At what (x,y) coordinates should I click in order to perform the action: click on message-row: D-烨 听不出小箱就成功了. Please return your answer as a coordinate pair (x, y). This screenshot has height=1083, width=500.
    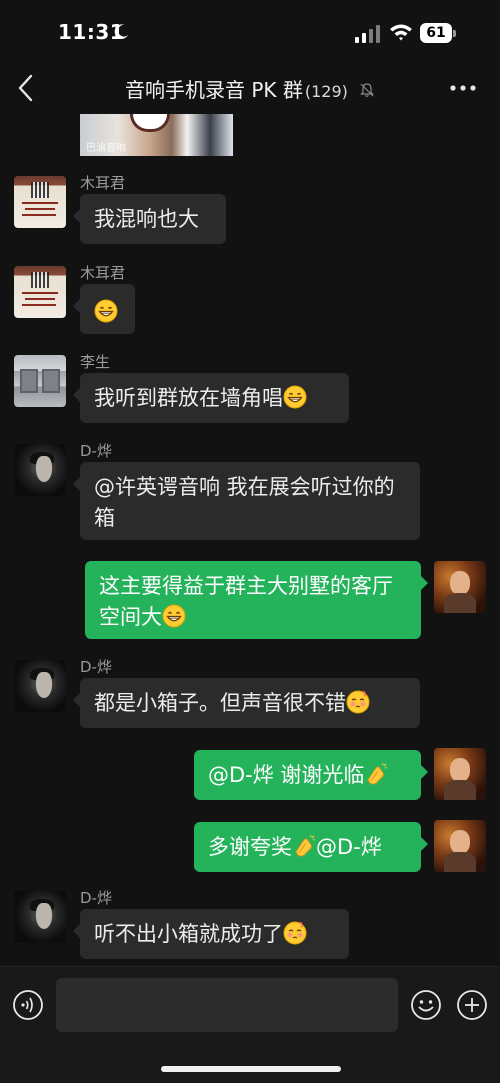
    Looking at the image, I should click on (250, 926).